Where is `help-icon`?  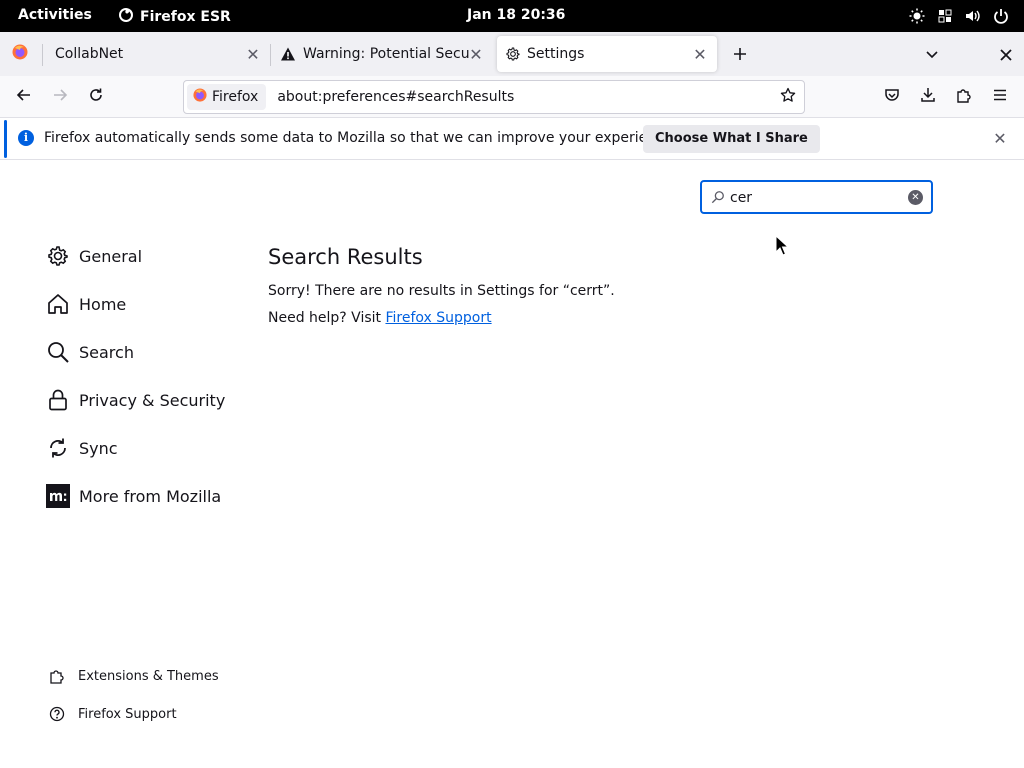 help-icon is located at coordinates (57, 714).